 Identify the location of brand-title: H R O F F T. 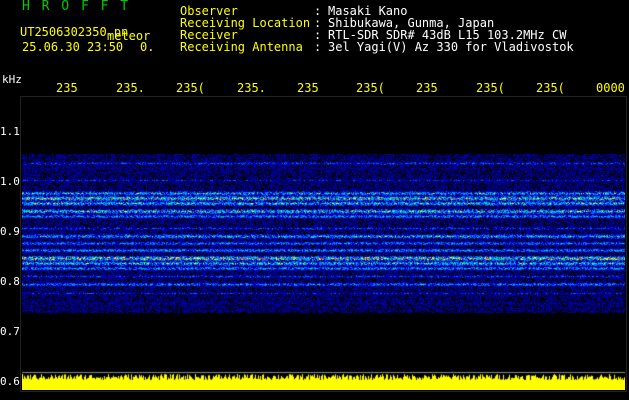
(76, 7).